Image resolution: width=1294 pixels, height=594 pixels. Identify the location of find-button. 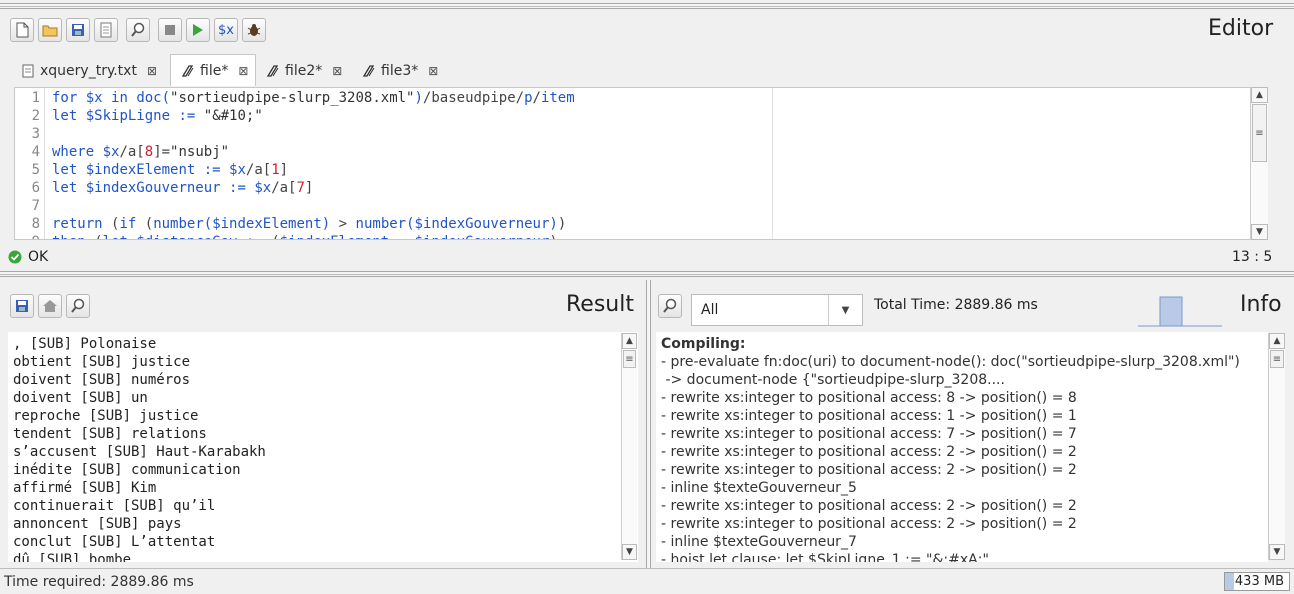
(138, 30).